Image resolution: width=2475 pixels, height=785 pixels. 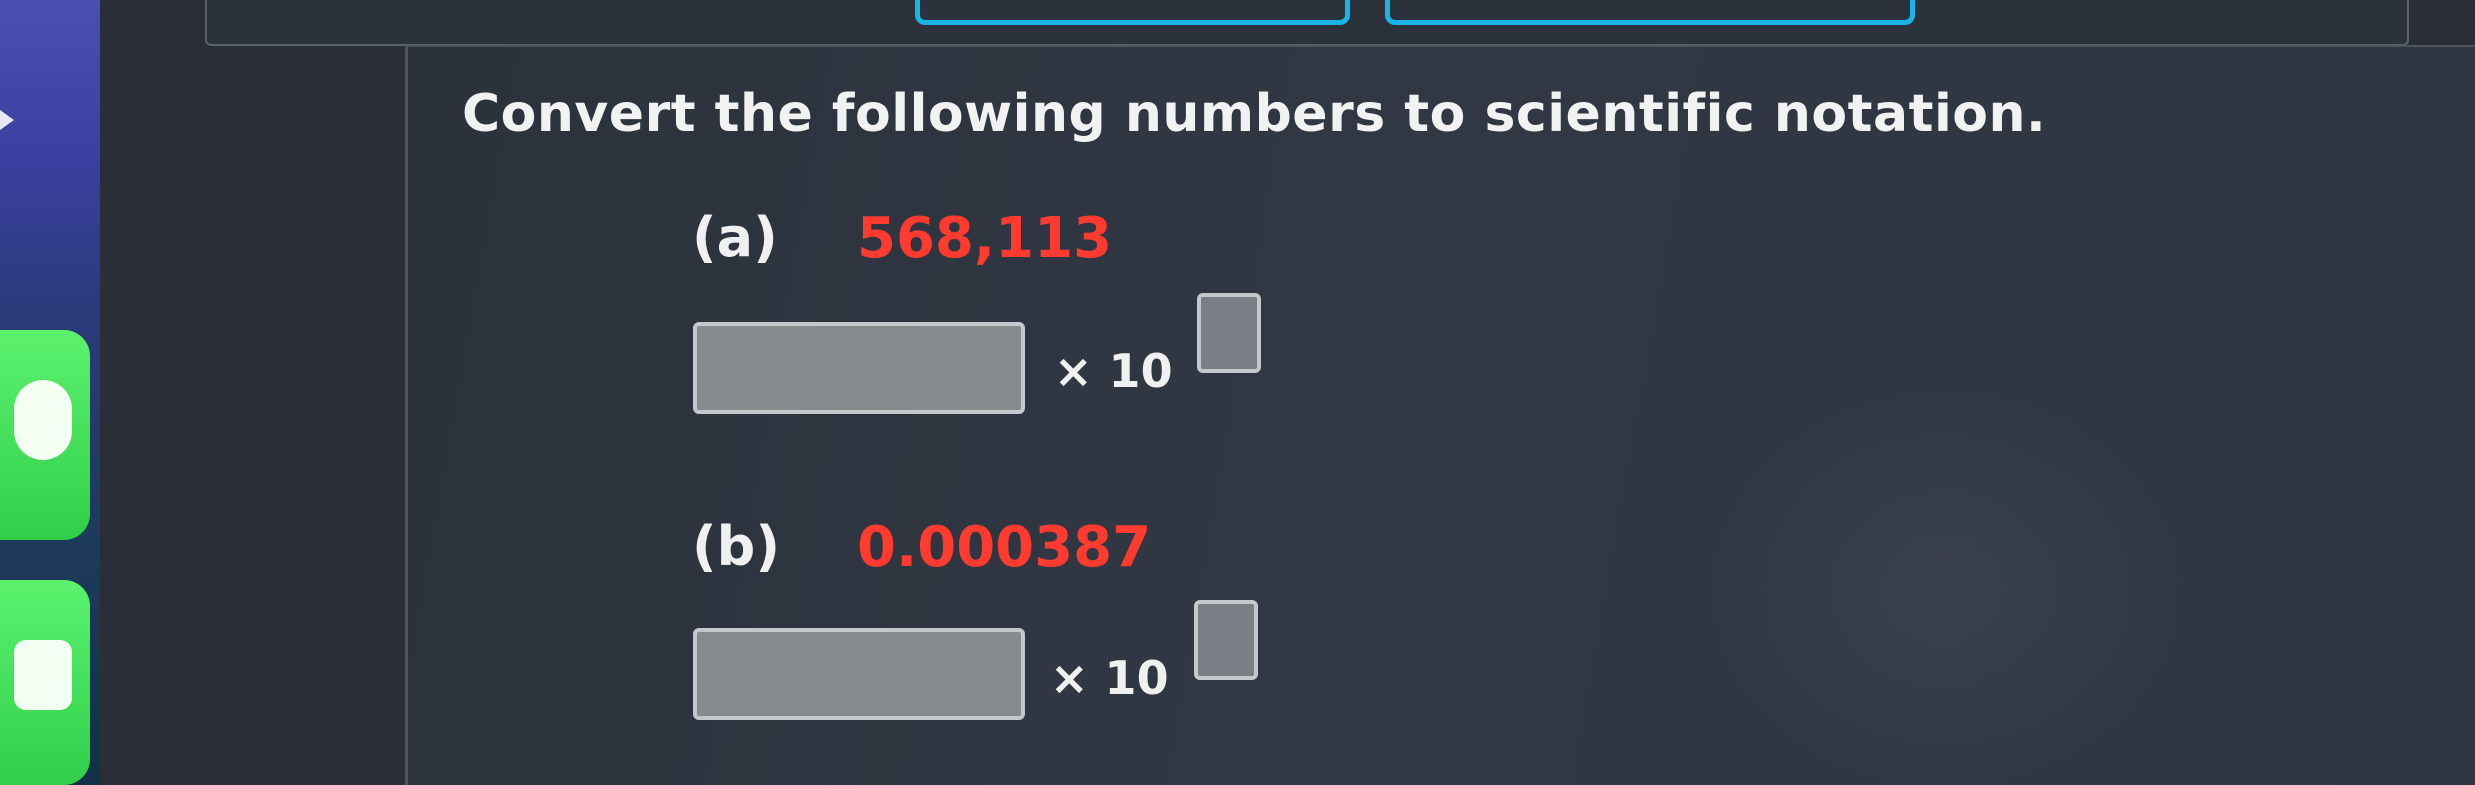 I want to click on part-b-value: 0.000387, so click(x=1004, y=547).